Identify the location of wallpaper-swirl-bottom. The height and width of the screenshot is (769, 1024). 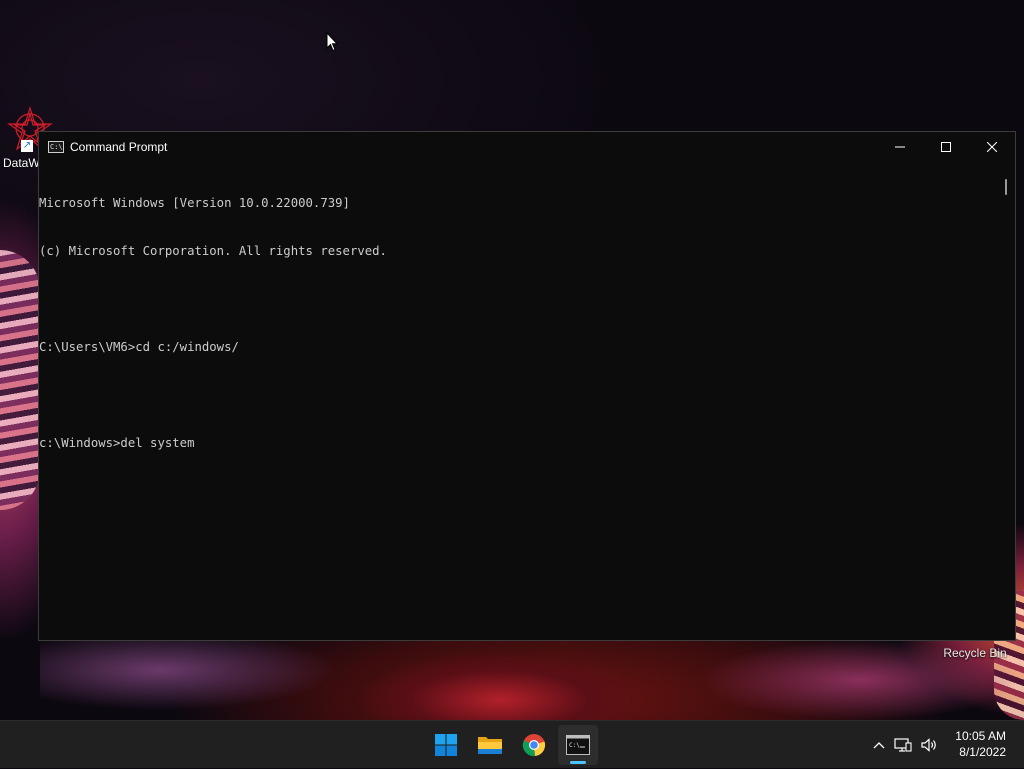
(527, 680).